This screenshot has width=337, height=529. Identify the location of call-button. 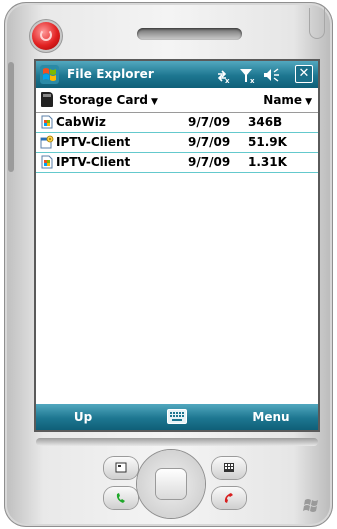
(121, 498).